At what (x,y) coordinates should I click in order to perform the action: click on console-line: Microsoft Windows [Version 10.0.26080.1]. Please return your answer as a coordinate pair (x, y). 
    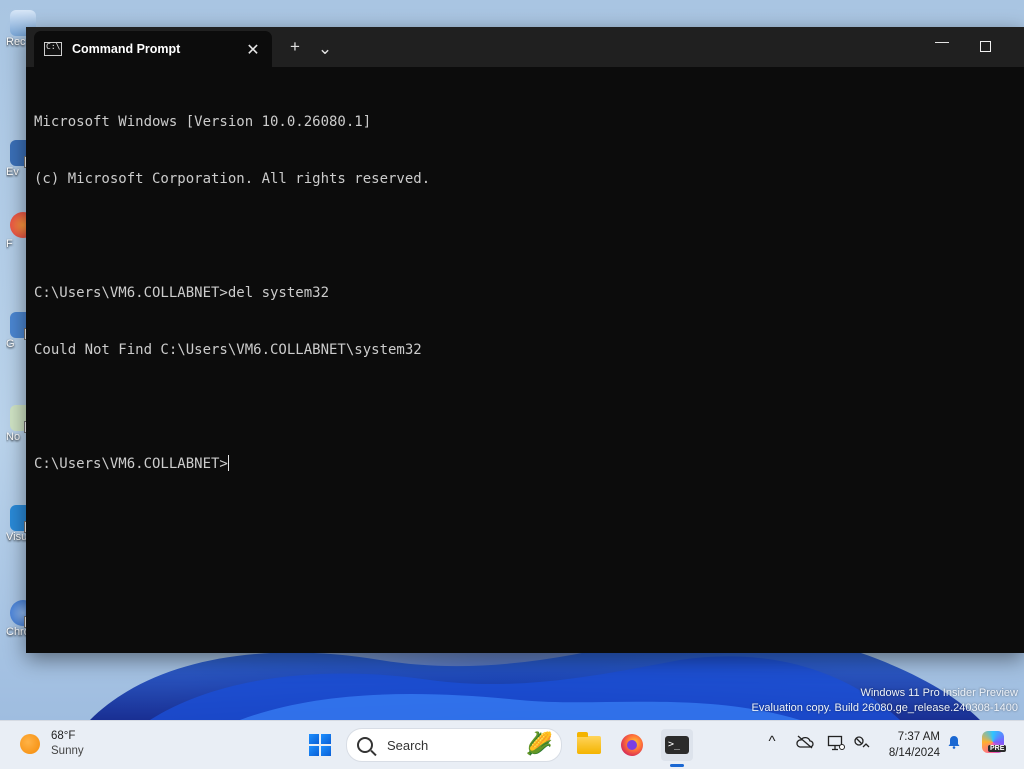
    Looking at the image, I should click on (203, 122).